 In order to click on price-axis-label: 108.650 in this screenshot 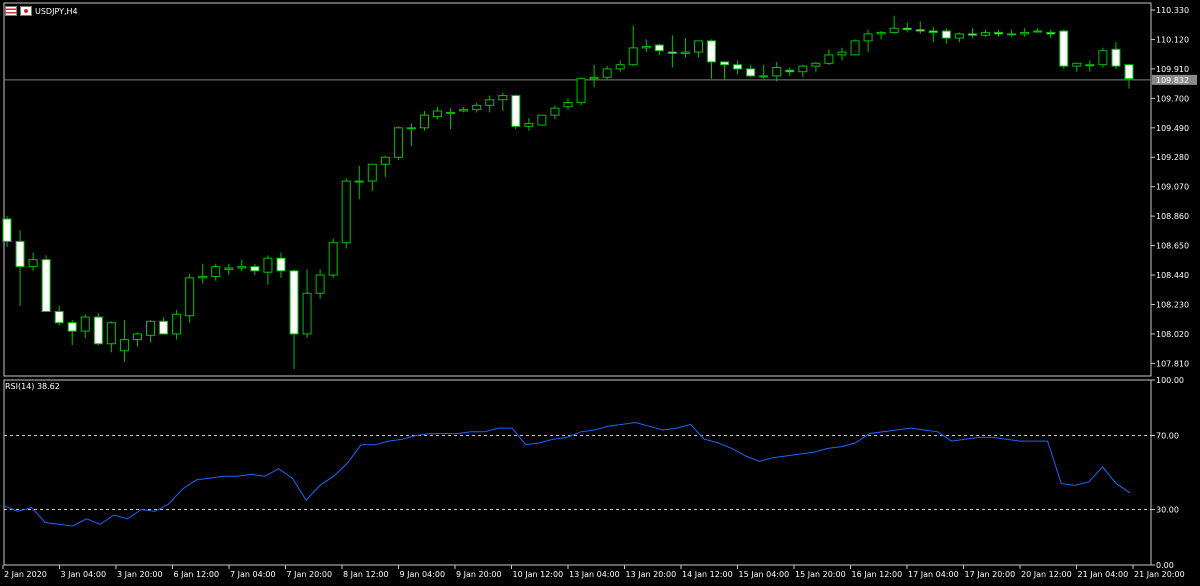, I will do `click(1172, 246)`.